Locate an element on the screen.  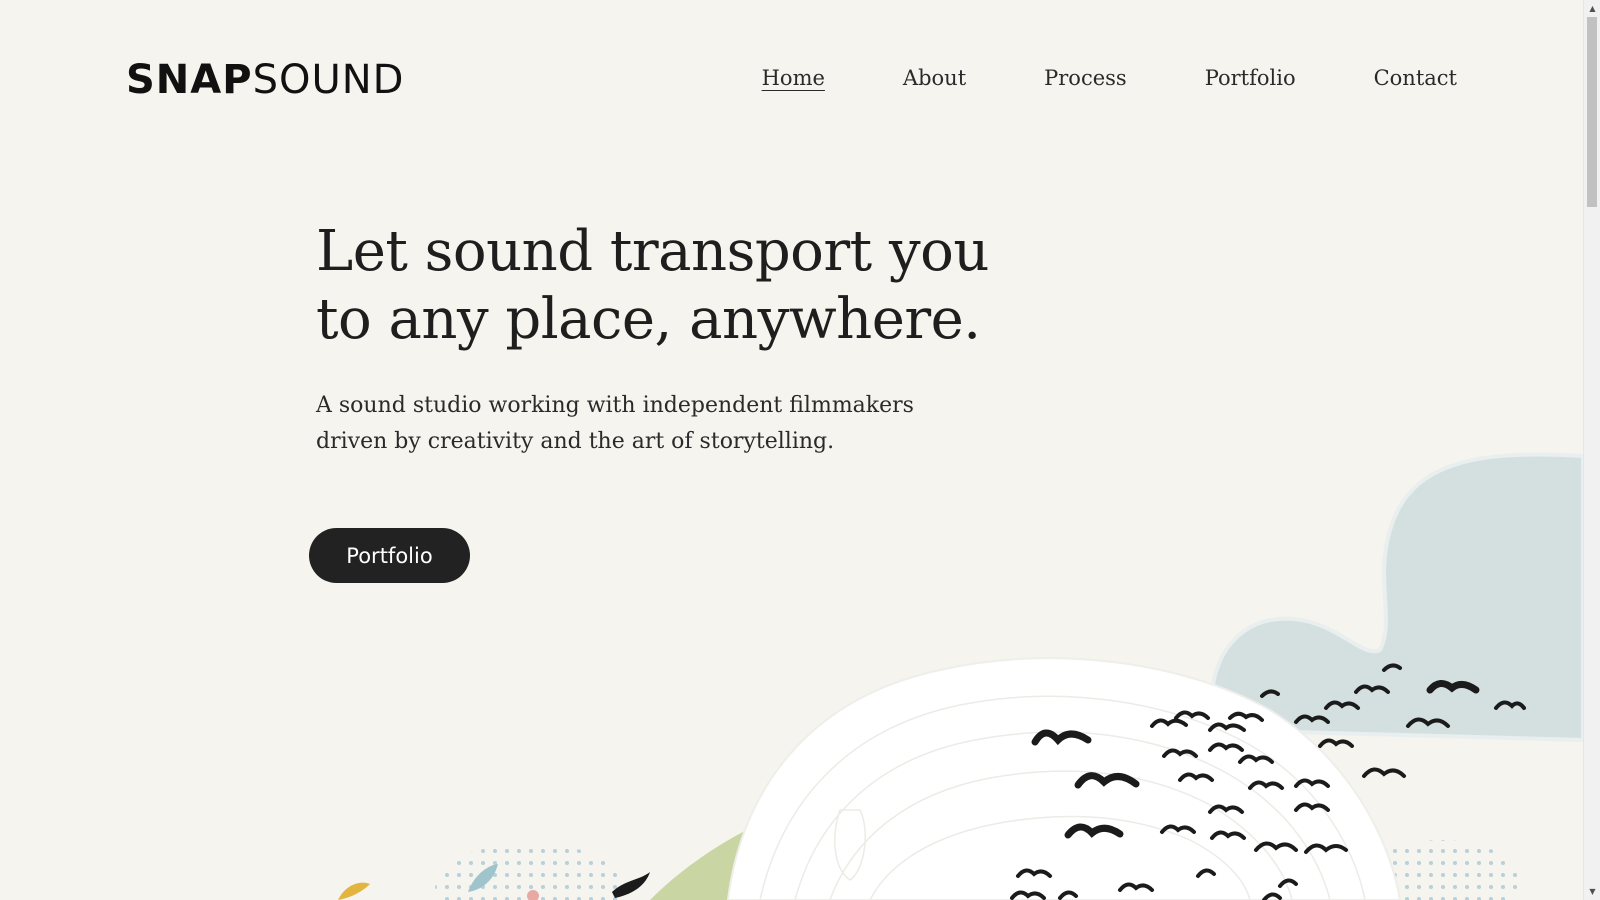
scroll-up-arrow-icon: ▲ is located at coordinates (1592, 8).